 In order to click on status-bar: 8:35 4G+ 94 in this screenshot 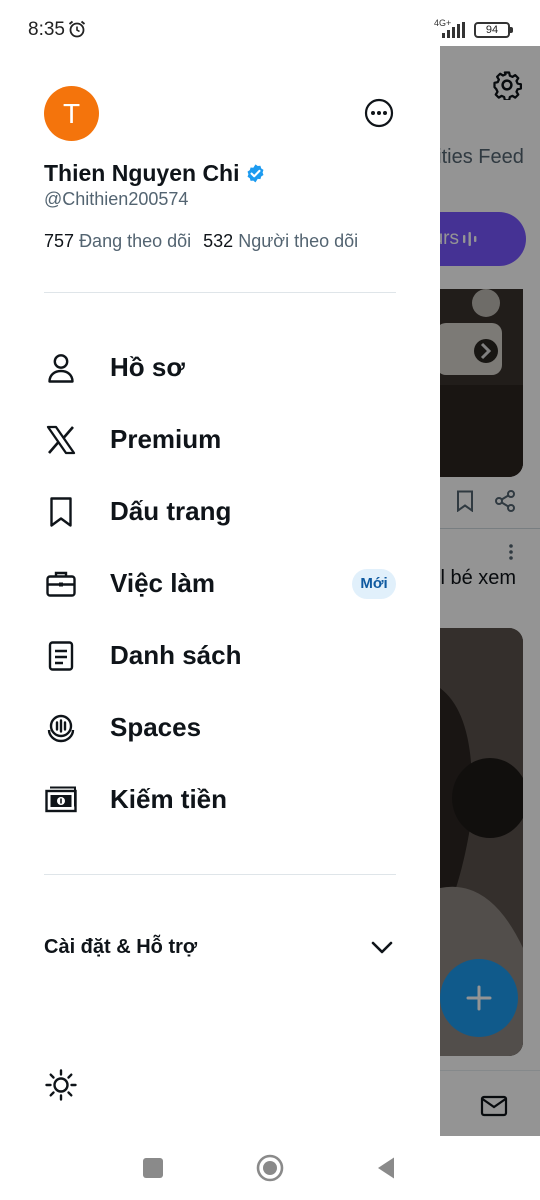, I will do `click(270, 29)`.